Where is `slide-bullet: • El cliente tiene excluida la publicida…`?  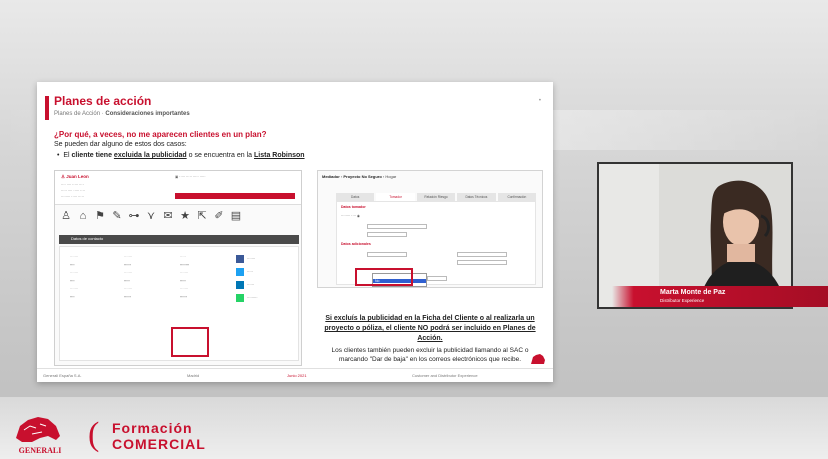 slide-bullet: • El cliente tiene excluida la publicida… is located at coordinates (181, 155).